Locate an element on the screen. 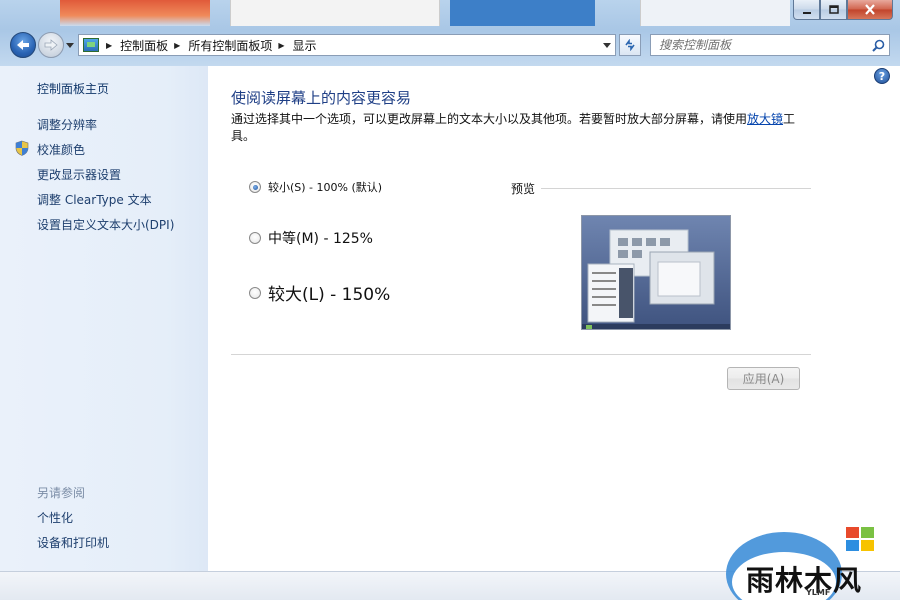  address-bar: ▶ 控制面板 ▶ 所有控制面板项 ▶ 显示 is located at coordinates (347, 45).